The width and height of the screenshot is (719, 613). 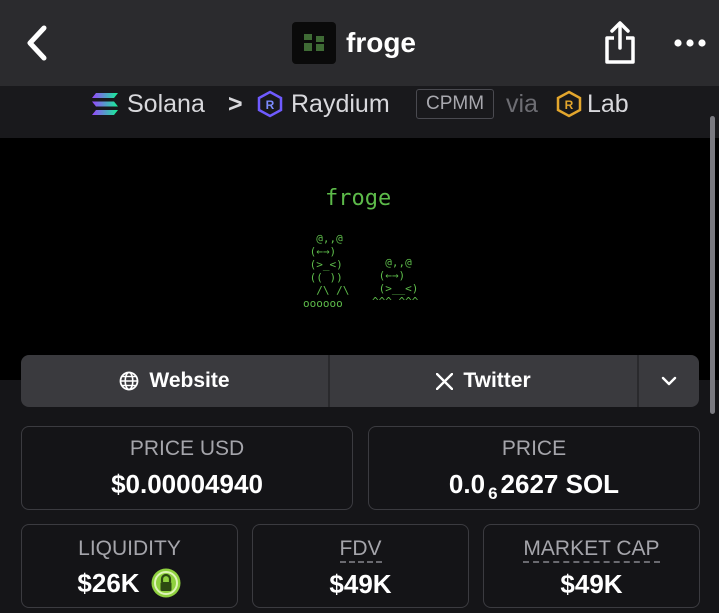 What do you see at coordinates (166, 104) in the screenshot?
I see `chain-link: Solana` at bounding box center [166, 104].